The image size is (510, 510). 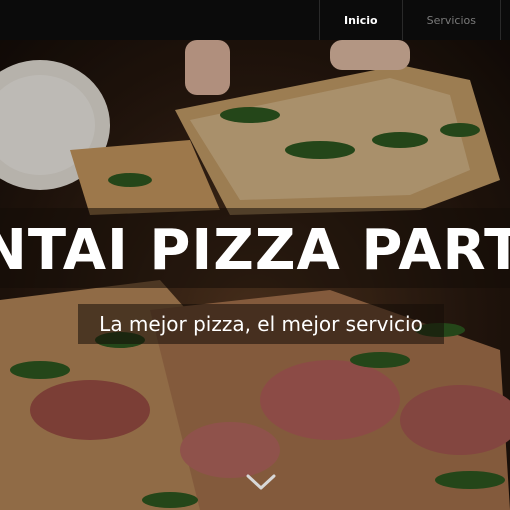 I want to click on nav-item-label: Servicios, so click(x=451, y=20).